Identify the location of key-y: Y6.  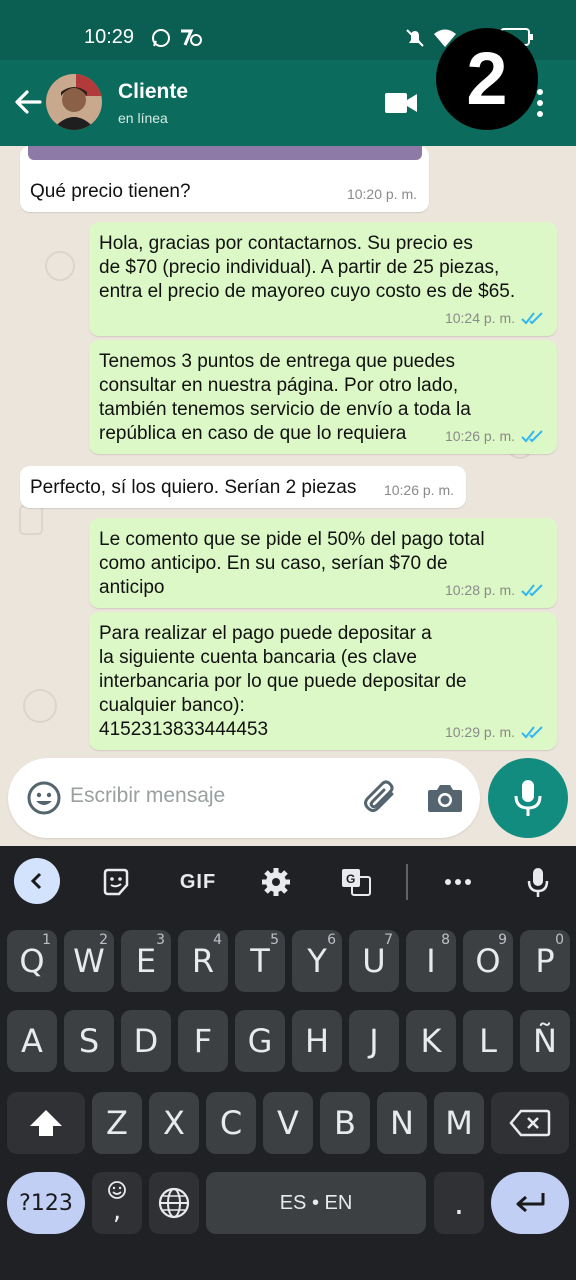
(317, 961).